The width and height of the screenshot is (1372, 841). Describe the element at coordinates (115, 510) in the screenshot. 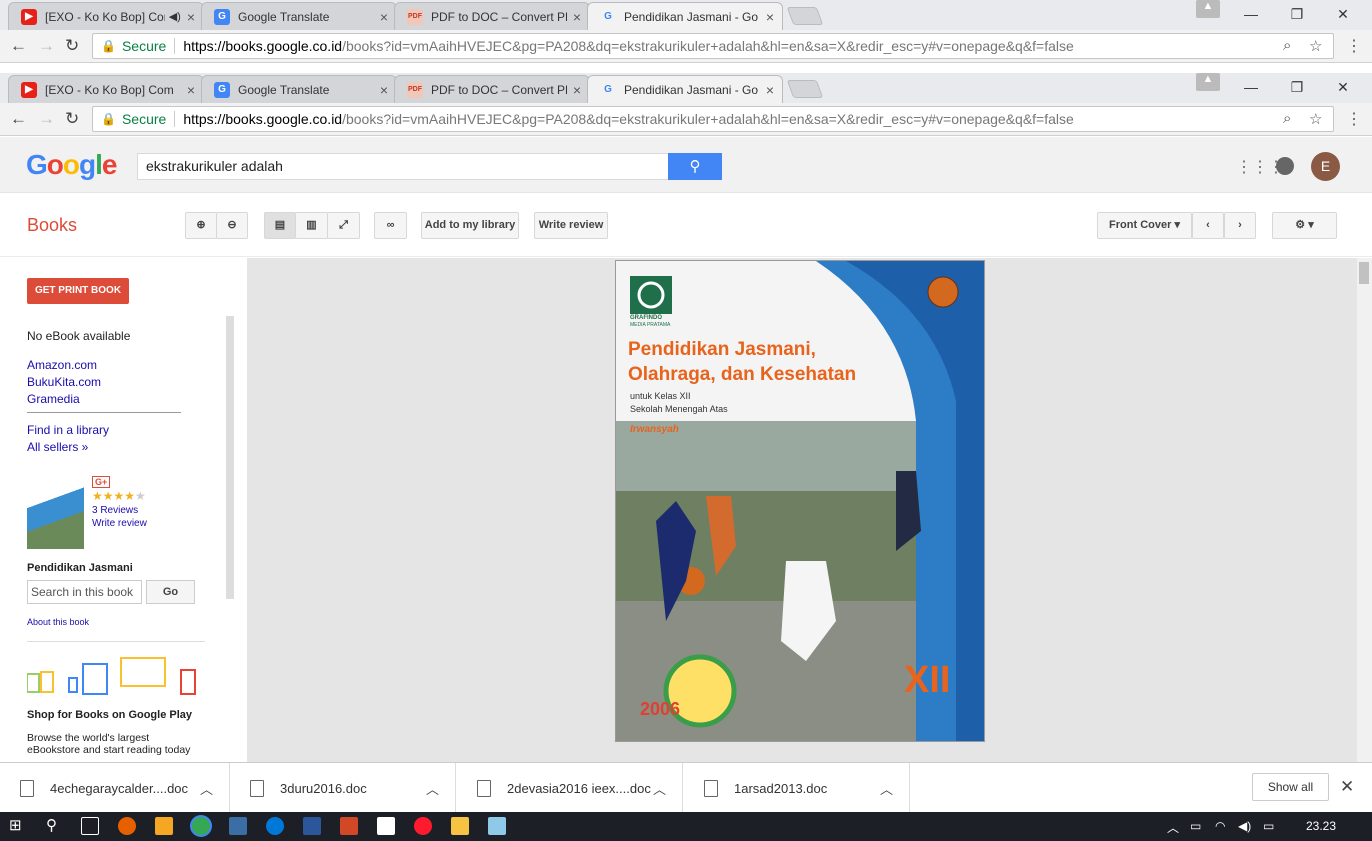

I see `reviews-link: 3 Reviews` at that location.